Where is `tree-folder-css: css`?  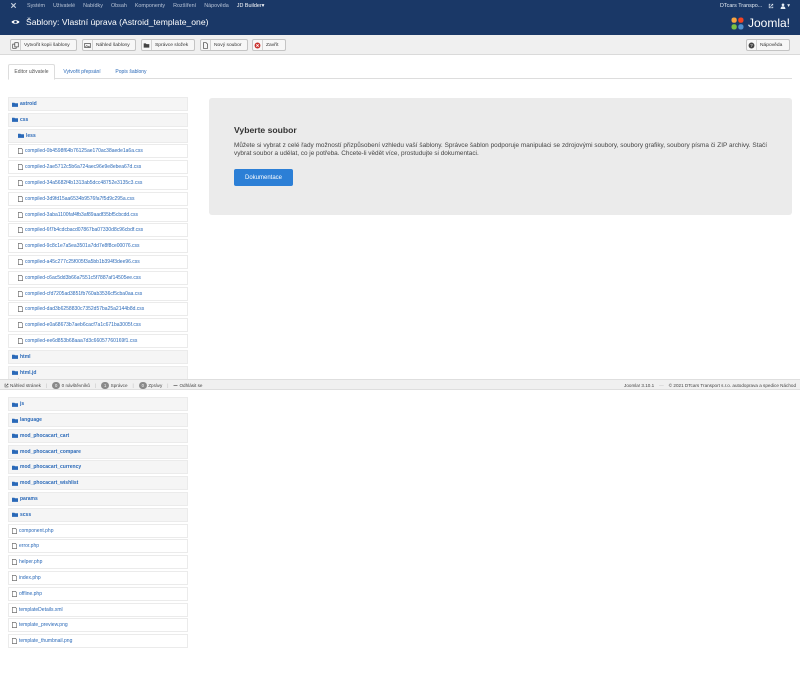 tree-folder-css: css is located at coordinates (98, 119).